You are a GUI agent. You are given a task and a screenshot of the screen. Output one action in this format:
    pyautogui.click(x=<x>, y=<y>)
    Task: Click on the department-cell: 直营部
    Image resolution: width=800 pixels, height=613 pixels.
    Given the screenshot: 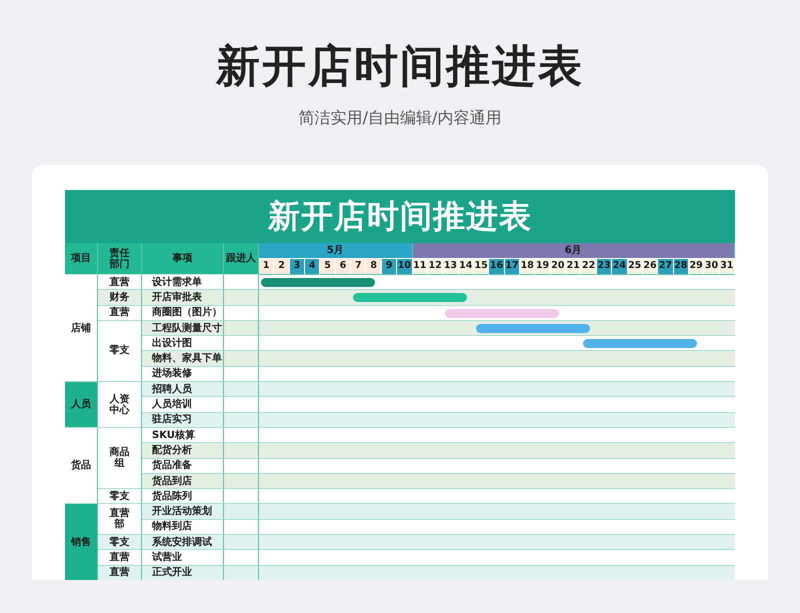 What is the action you would take?
    pyautogui.click(x=120, y=520)
    